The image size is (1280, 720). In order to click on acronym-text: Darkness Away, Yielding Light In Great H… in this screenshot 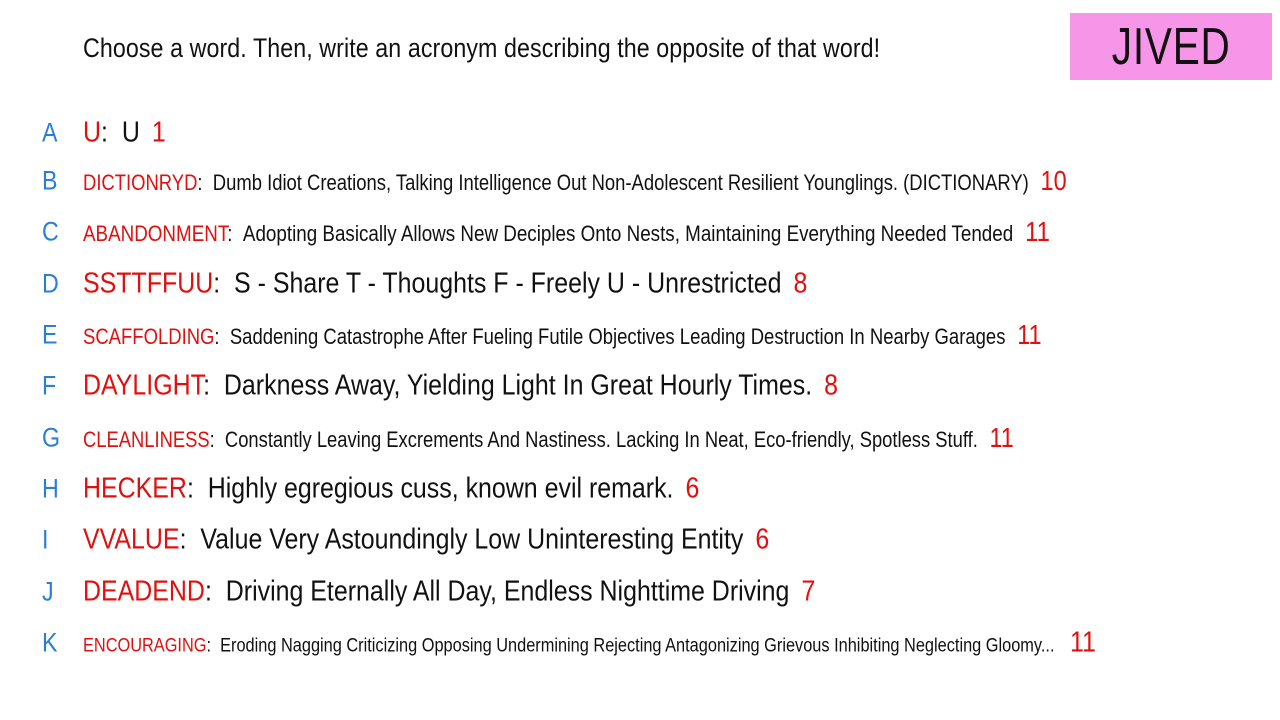, I will do `click(518, 385)`.